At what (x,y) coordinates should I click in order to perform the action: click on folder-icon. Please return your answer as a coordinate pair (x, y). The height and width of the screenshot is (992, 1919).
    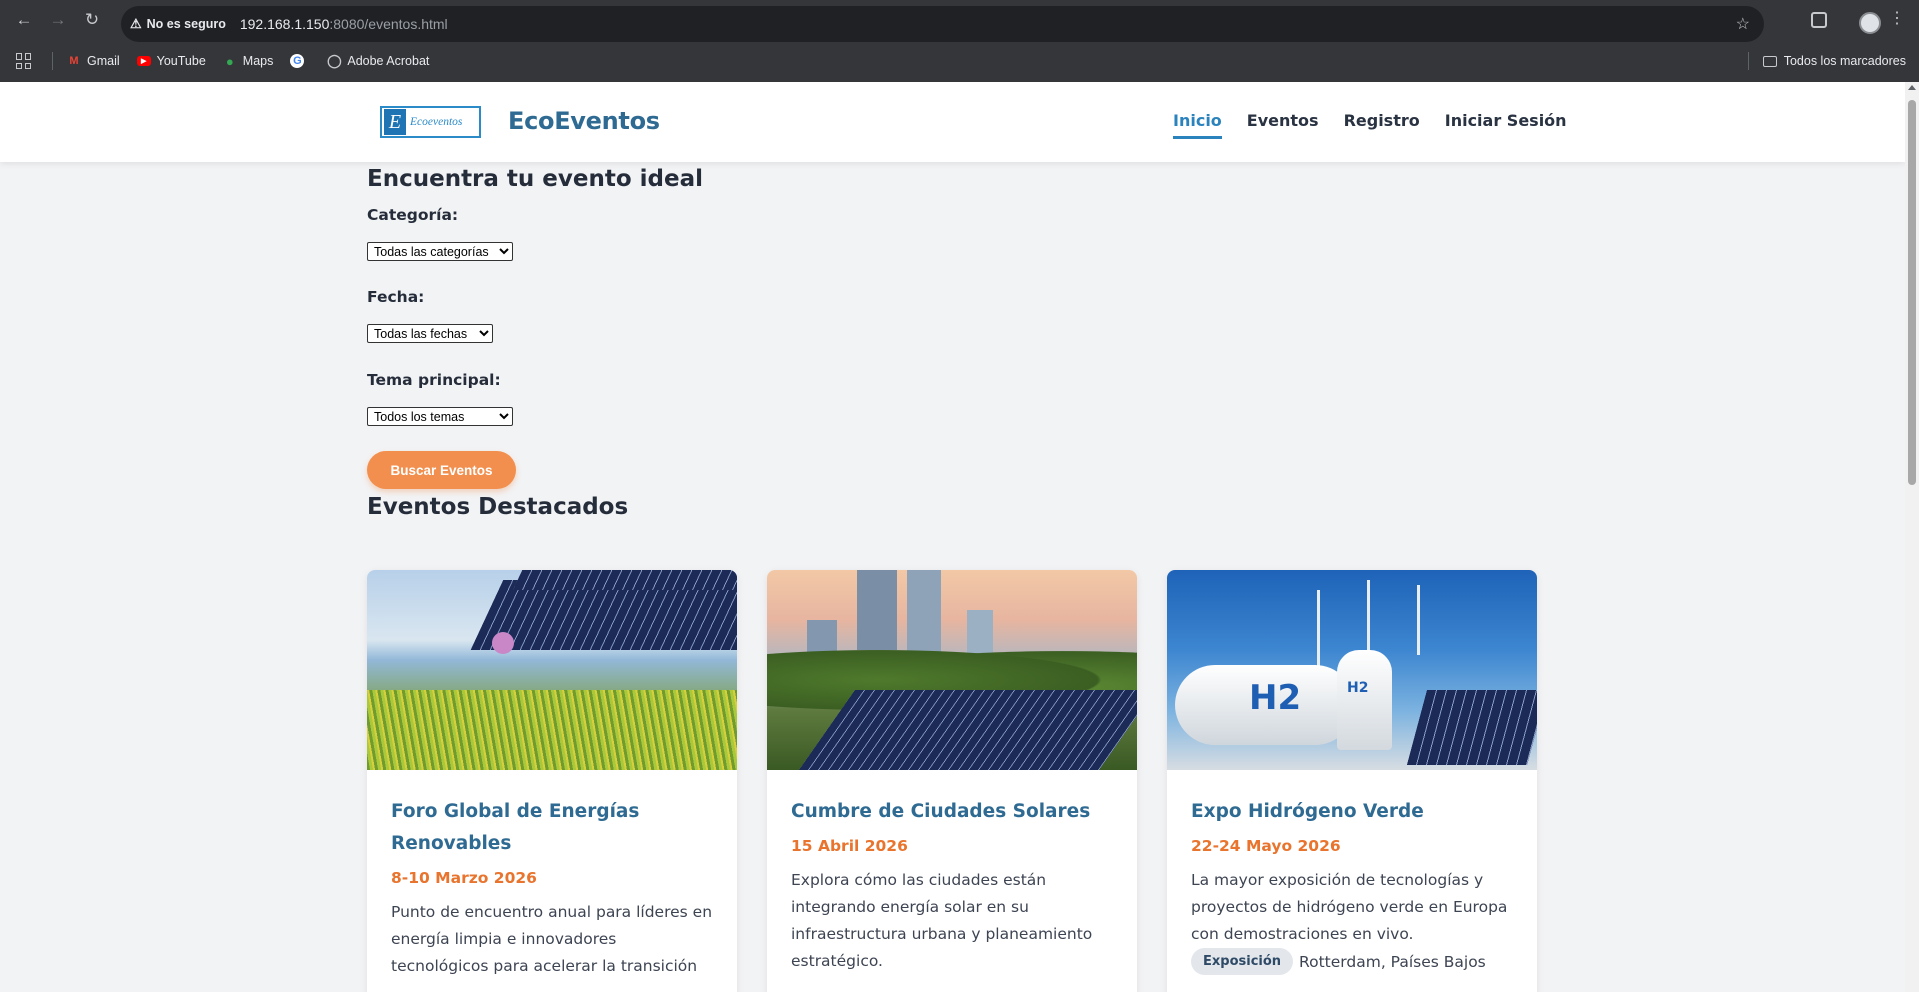
    Looking at the image, I should click on (1769, 61).